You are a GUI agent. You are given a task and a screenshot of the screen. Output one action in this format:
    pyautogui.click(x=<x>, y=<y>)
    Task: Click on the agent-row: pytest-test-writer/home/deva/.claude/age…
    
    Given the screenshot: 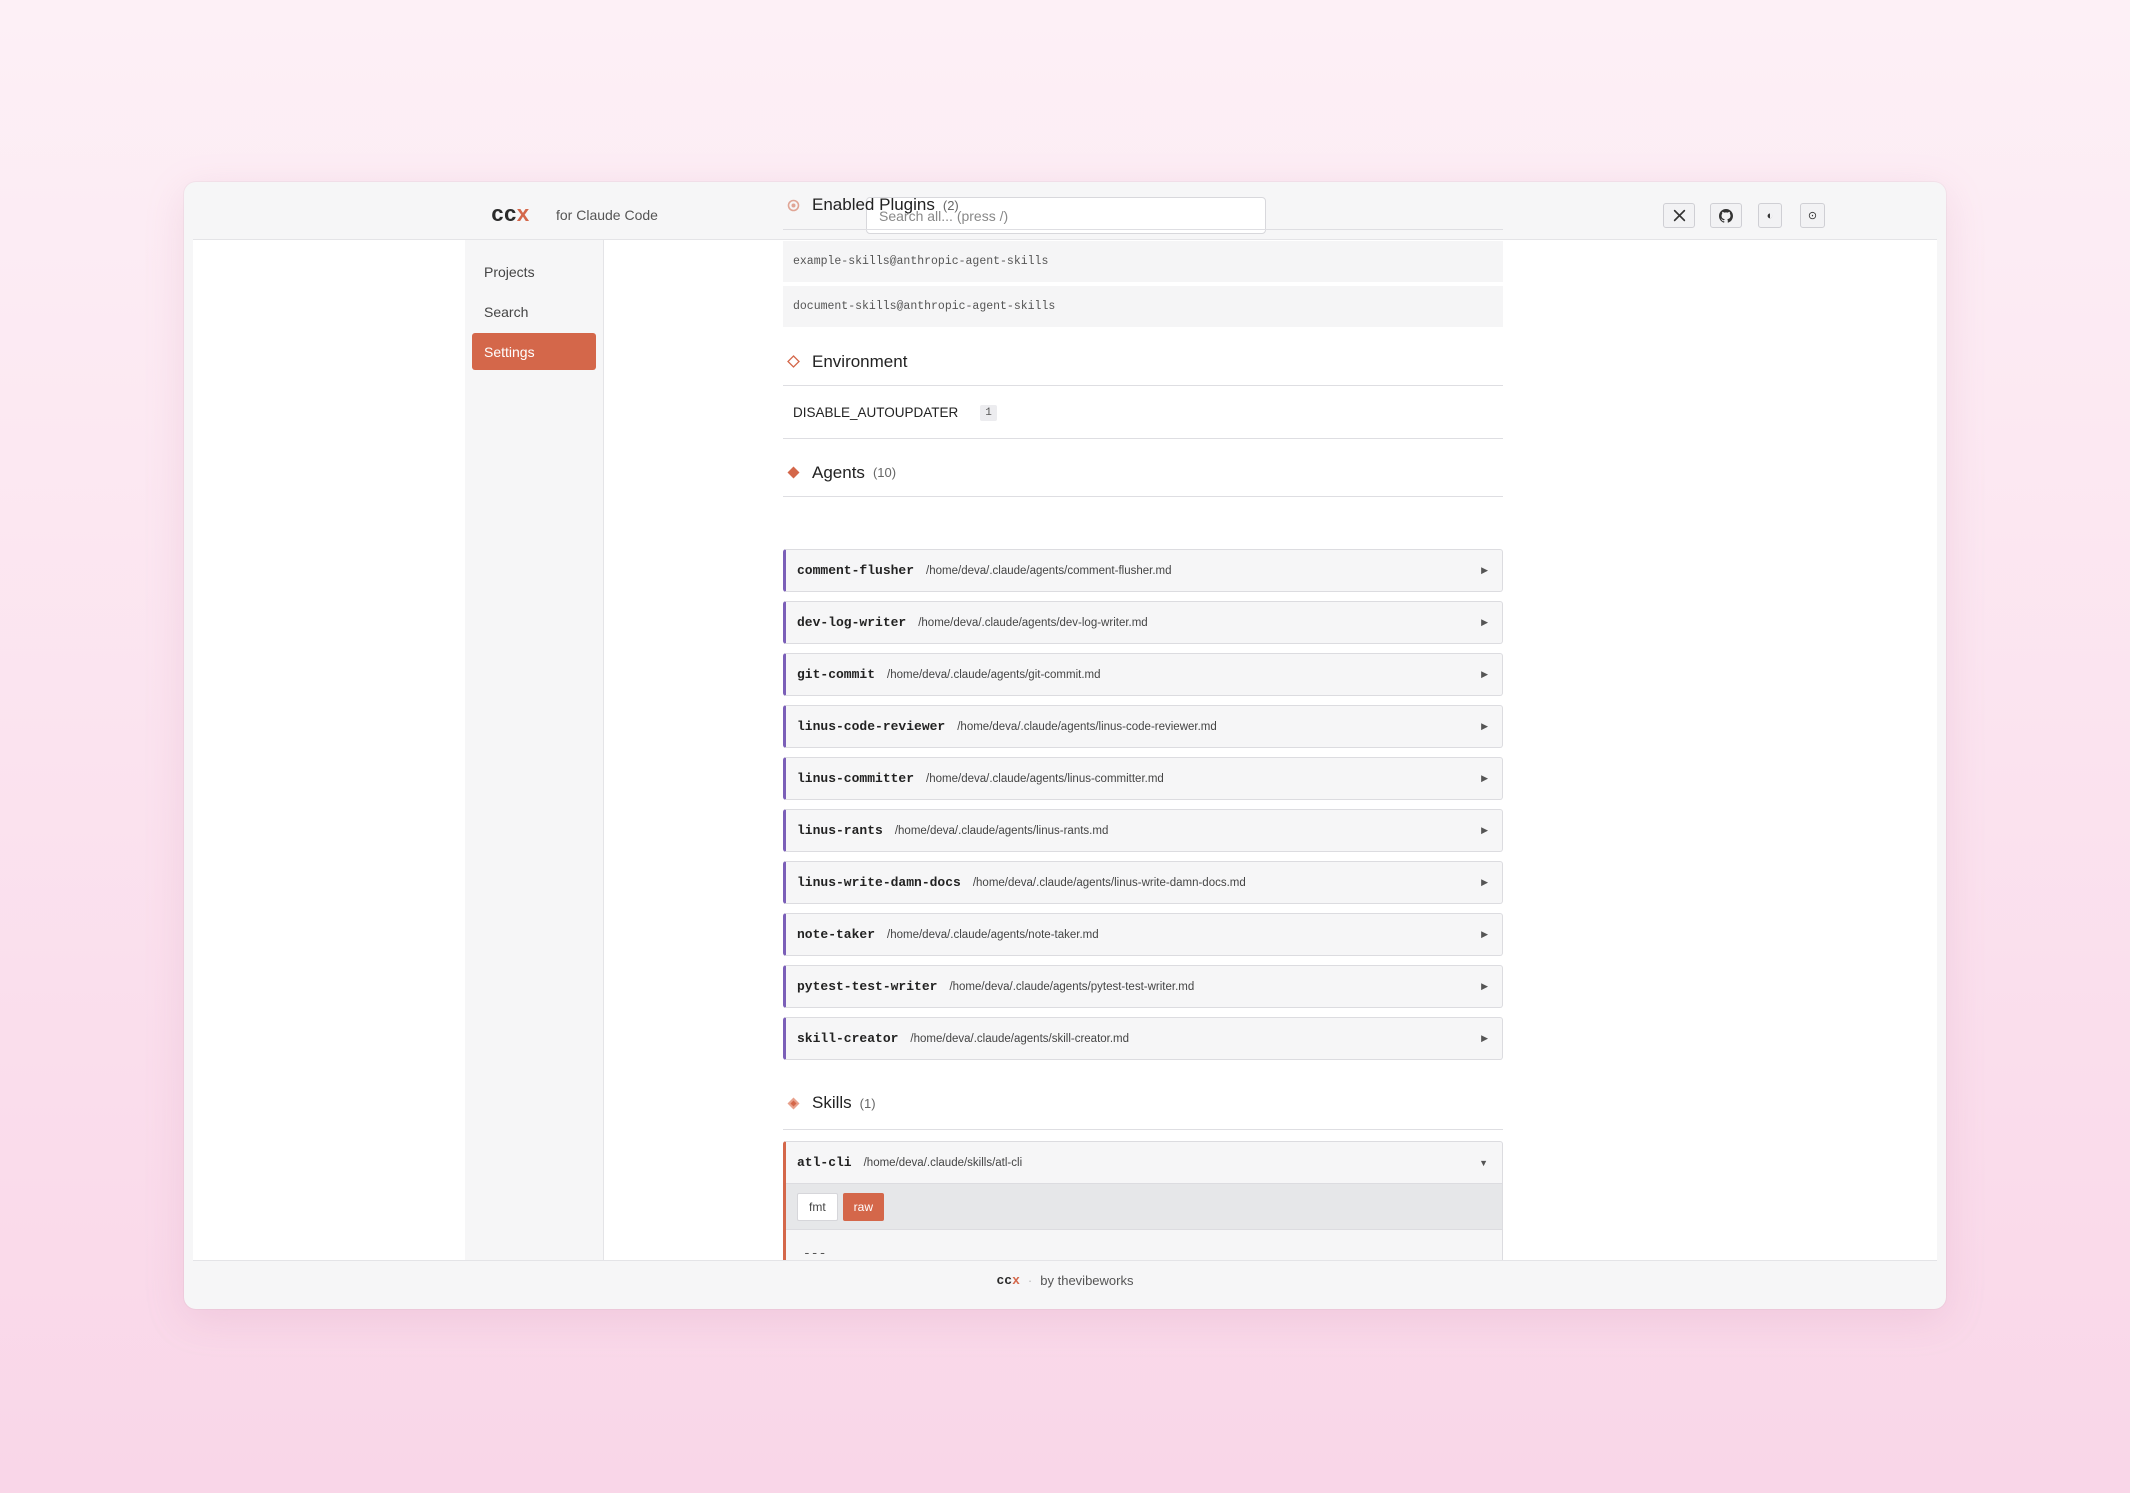 What is the action you would take?
    pyautogui.click(x=1143, y=986)
    